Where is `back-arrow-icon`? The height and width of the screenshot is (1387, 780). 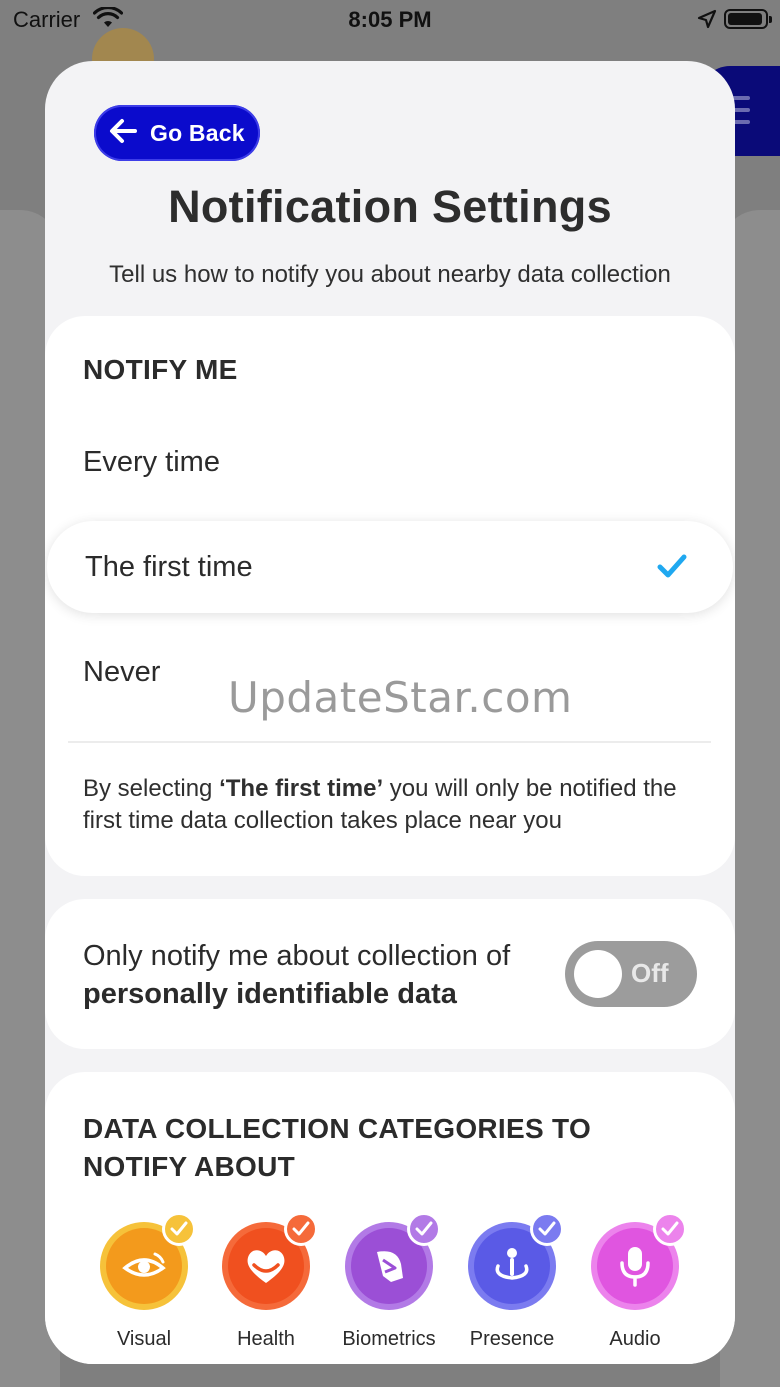
back-arrow-icon is located at coordinates (123, 133).